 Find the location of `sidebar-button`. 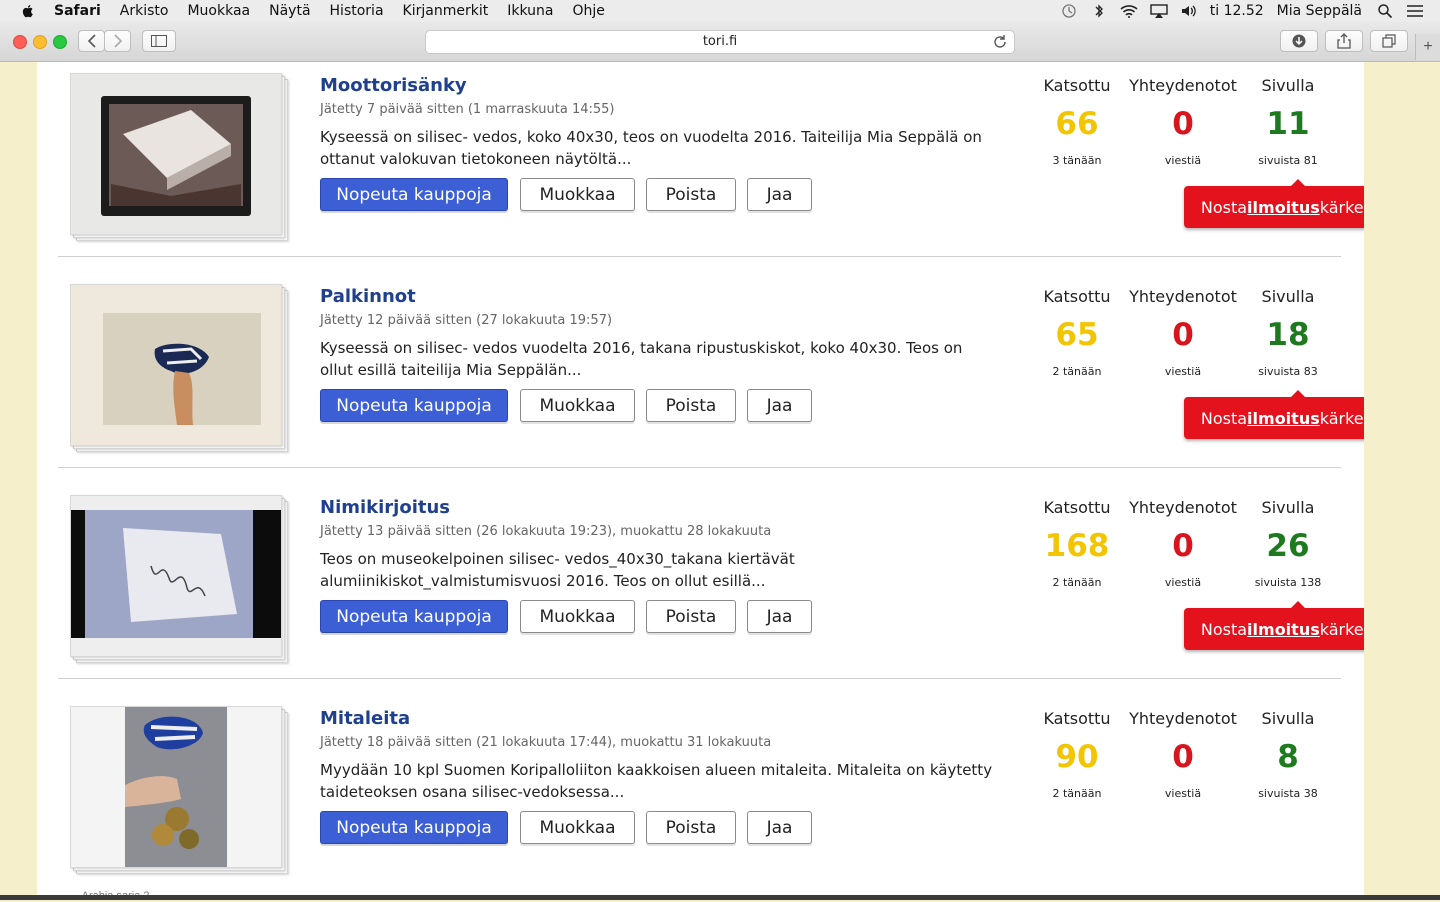

sidebar-button is located at coordinates (159, 41).